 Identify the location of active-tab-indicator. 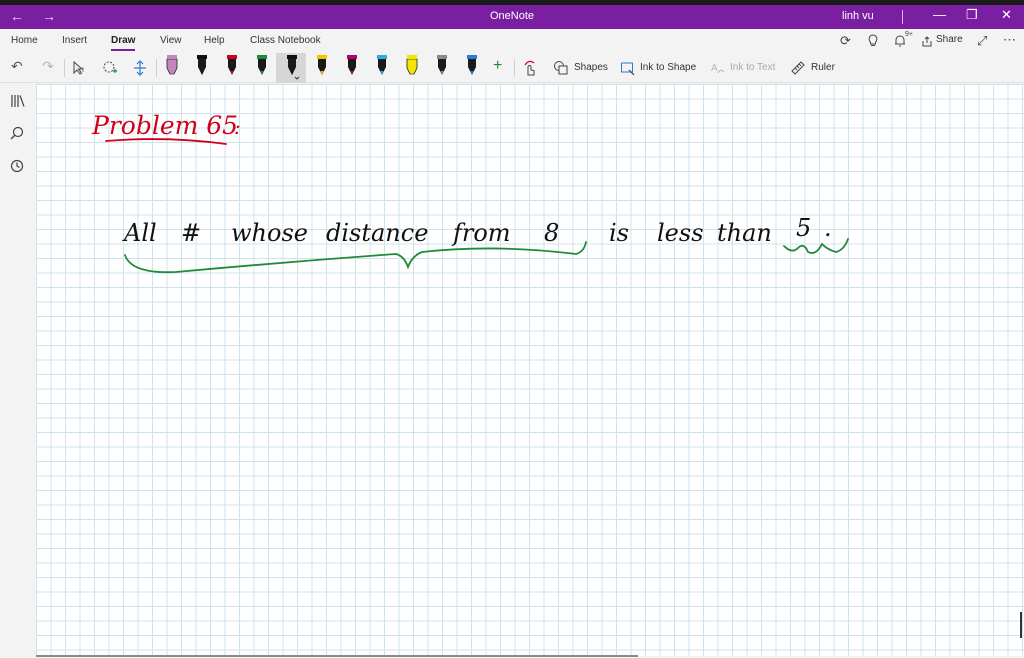
(123, 50).